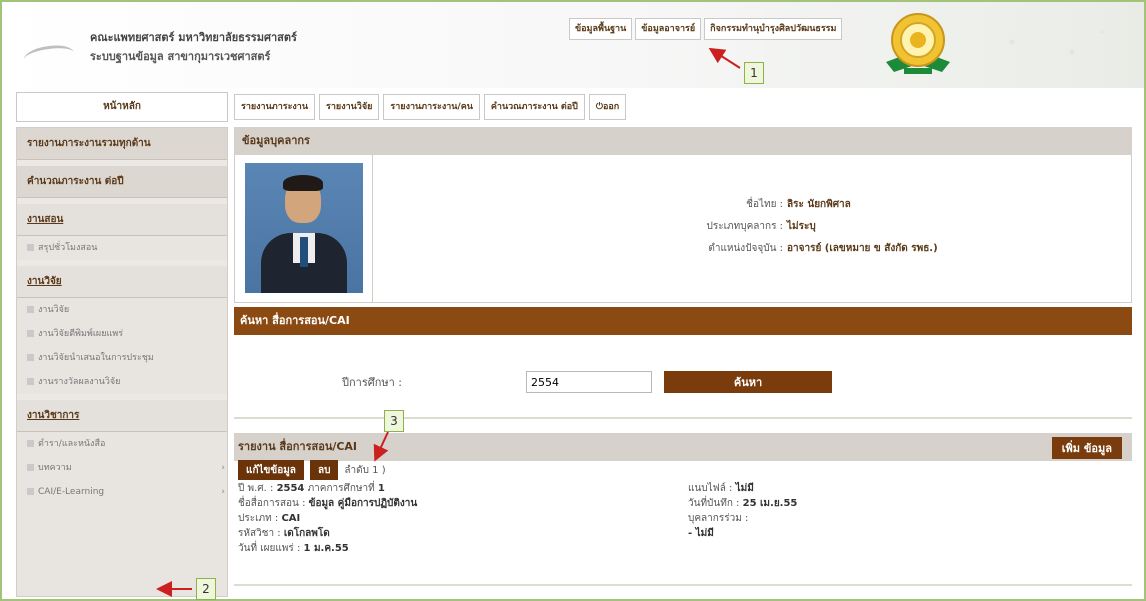 The width and height of the screenshot is (1146, 601). Describe the element at coordinates (55, 468) in the screenshot. I see `sidebar-item-label: บทความ` at that location.